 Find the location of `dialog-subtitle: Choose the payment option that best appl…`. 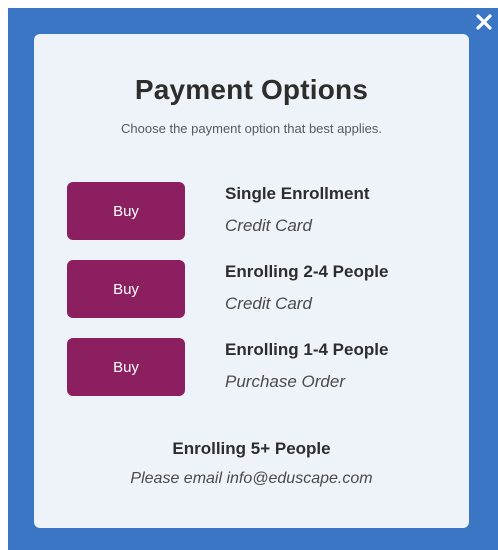

dialog-subtitle: Choose the payment option that best appl… is located at coordinates (251, 128).